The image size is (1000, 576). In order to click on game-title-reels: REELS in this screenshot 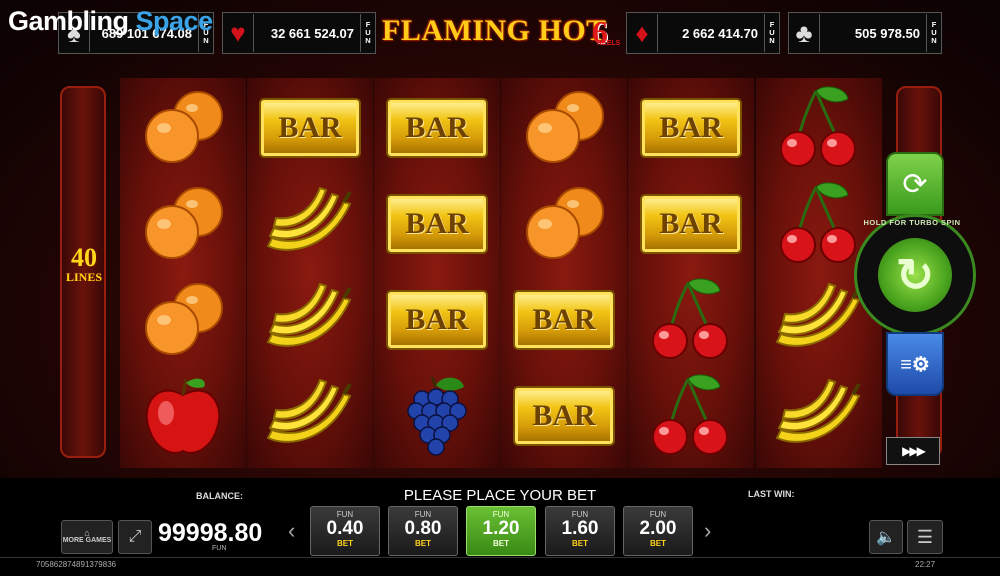, I will do `click(609, 43)`.